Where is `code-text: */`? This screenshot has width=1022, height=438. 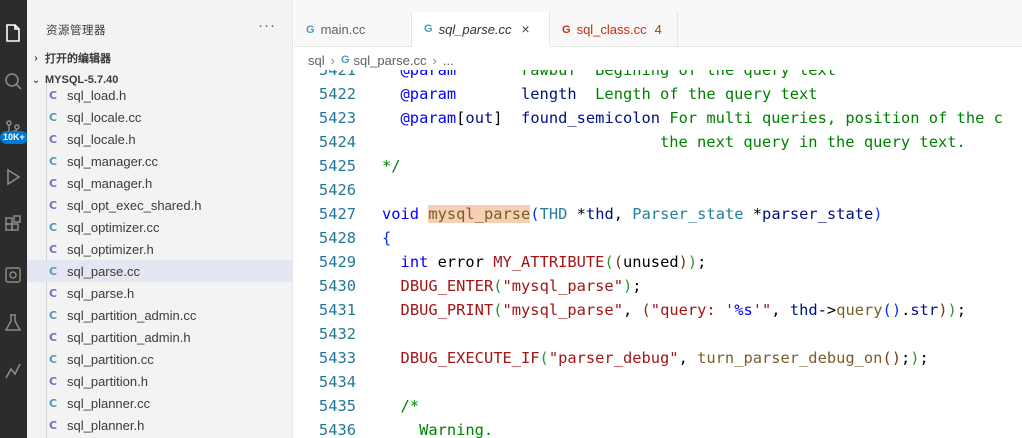
code-text: */ is located at coordinates (391, 166).